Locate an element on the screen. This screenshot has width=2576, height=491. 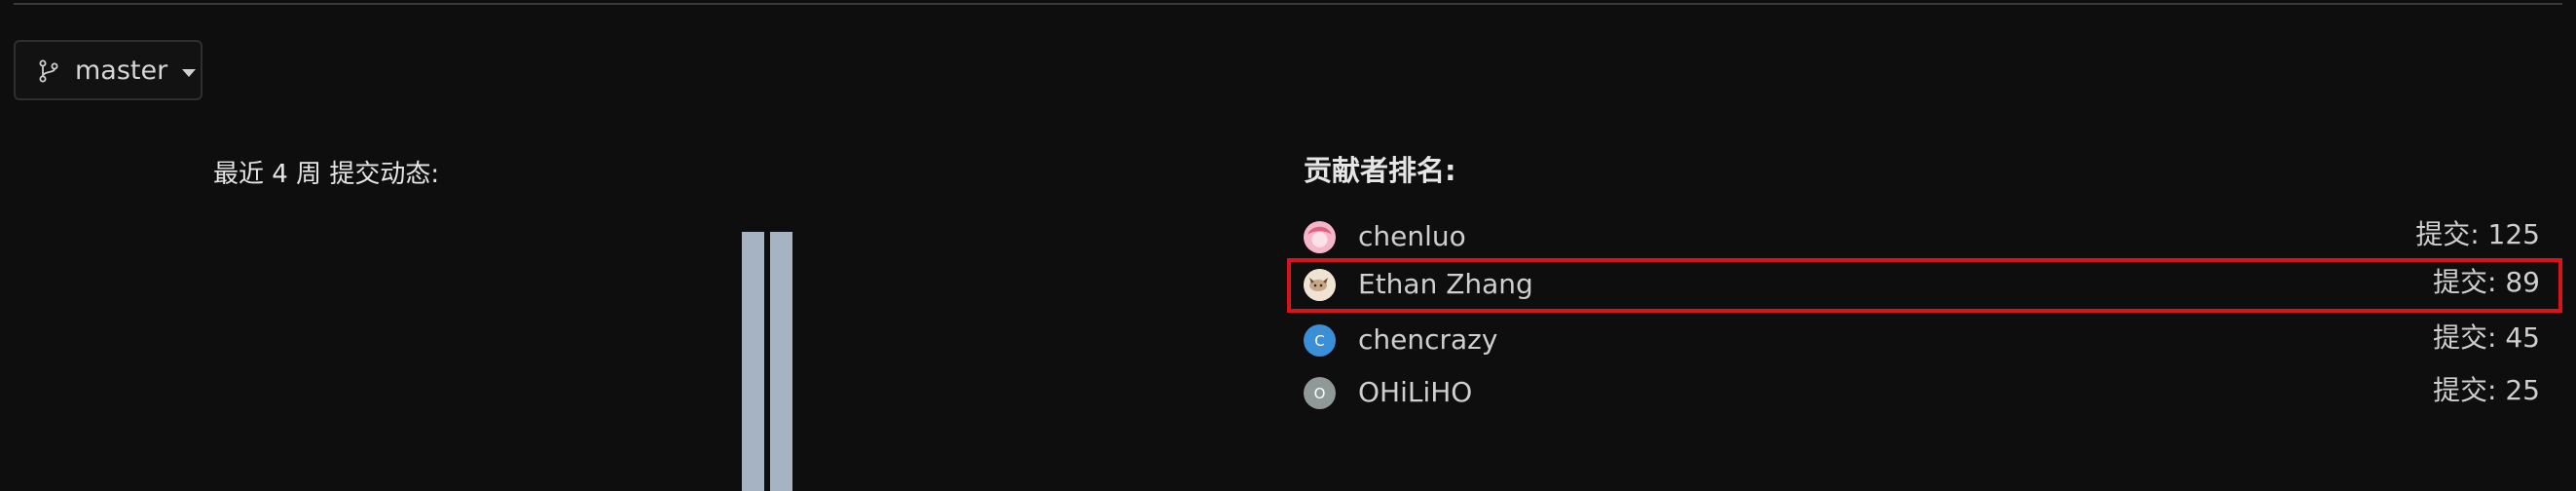
commit-count: 提交: 45 is located at coordinates (2486, 337).